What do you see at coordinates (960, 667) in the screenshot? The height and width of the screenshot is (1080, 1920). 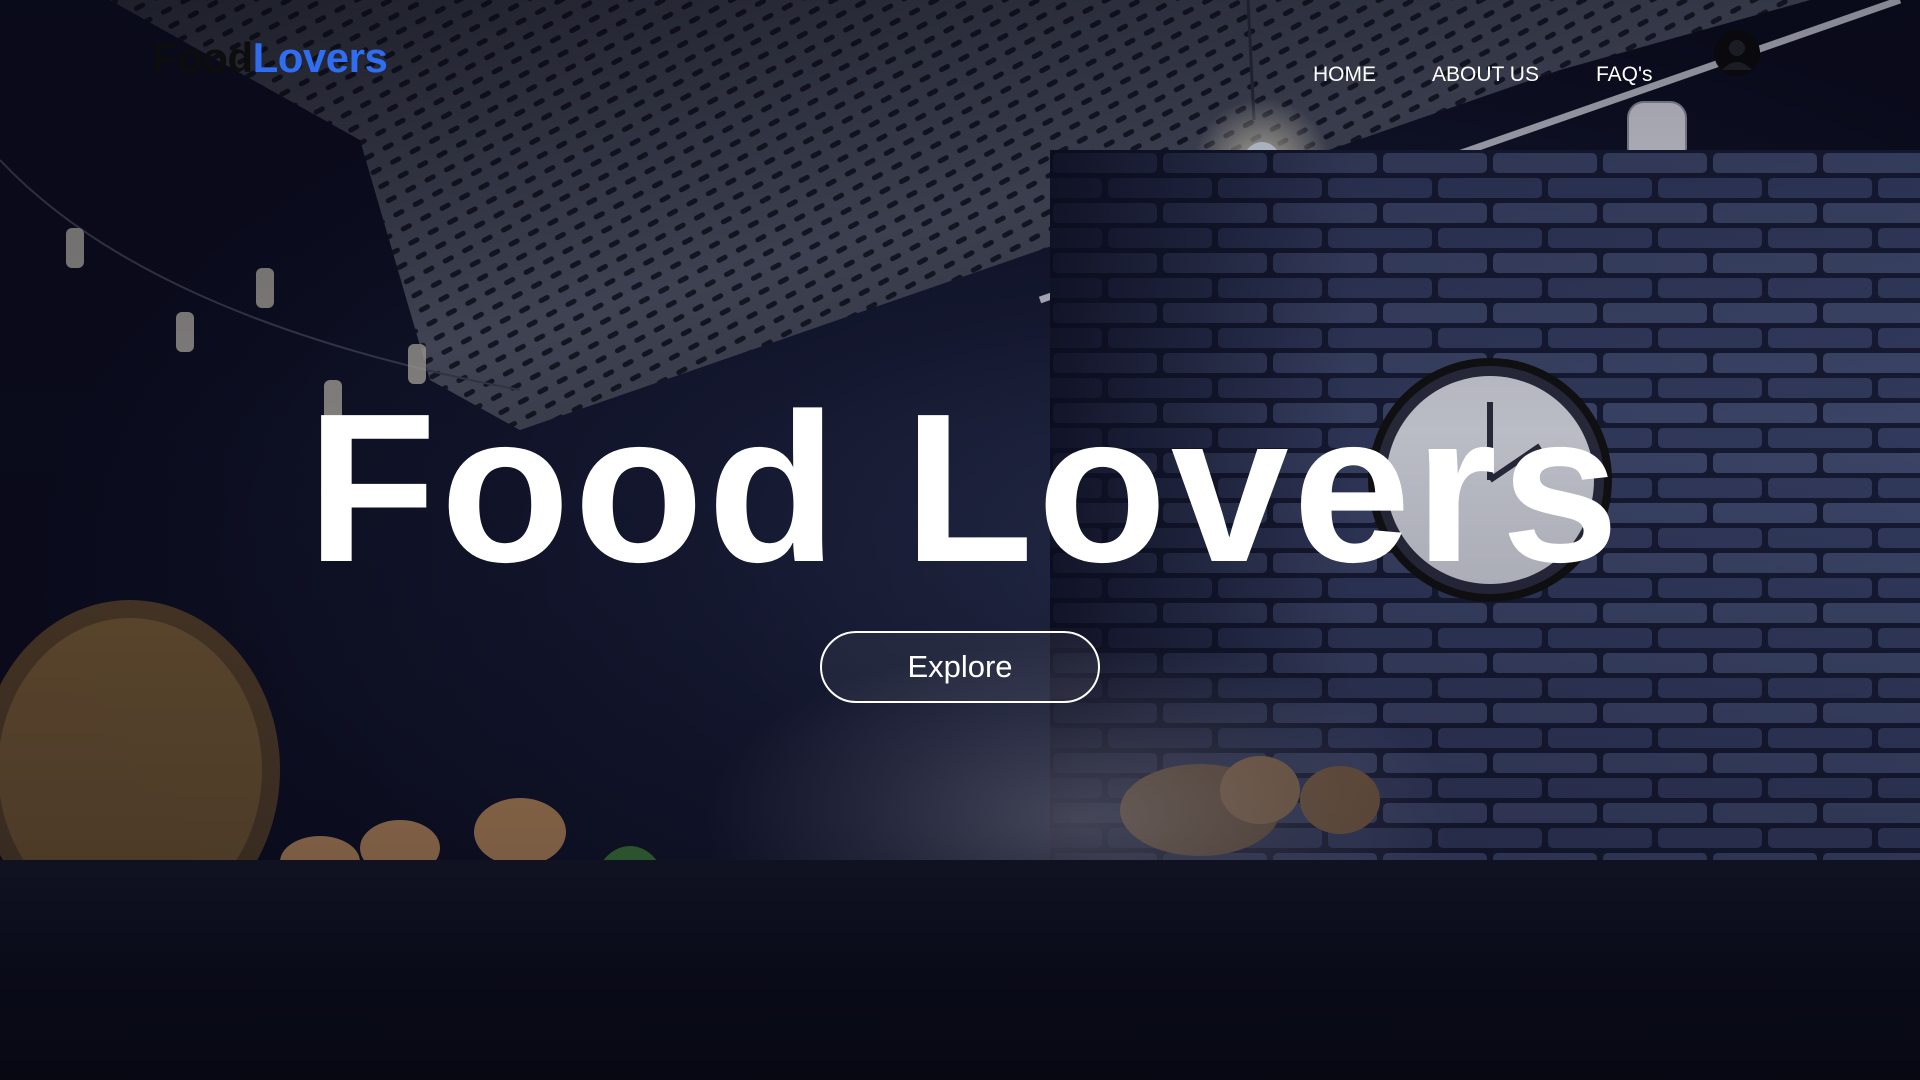 I see `explore-button: Explore` at bounding box center [960, 667].